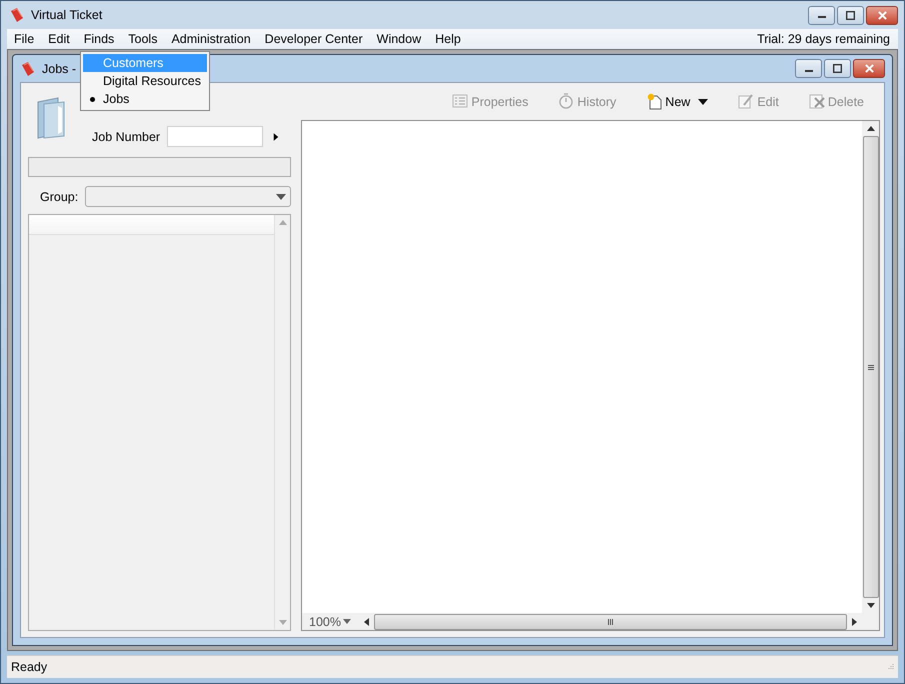  What do you see at coordinates (59, 39) in the screenshot?
I see `menu-item: Edit` at bounding box center [59, 39].